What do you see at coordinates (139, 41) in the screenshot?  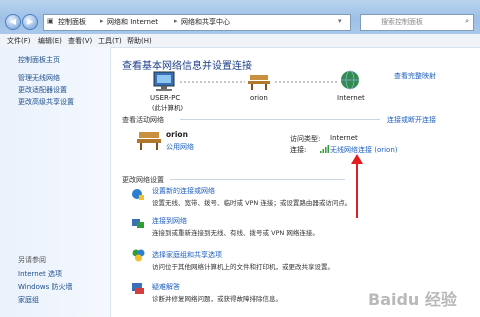 I see `menu-help: 帮助(H)` at bounding box center [139, 41].